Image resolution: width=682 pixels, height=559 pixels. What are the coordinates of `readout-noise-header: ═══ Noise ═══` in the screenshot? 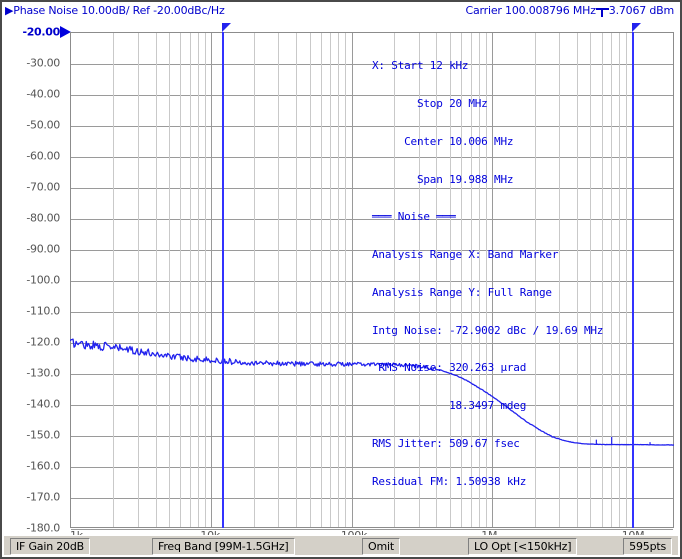 It's located at (414, 217).